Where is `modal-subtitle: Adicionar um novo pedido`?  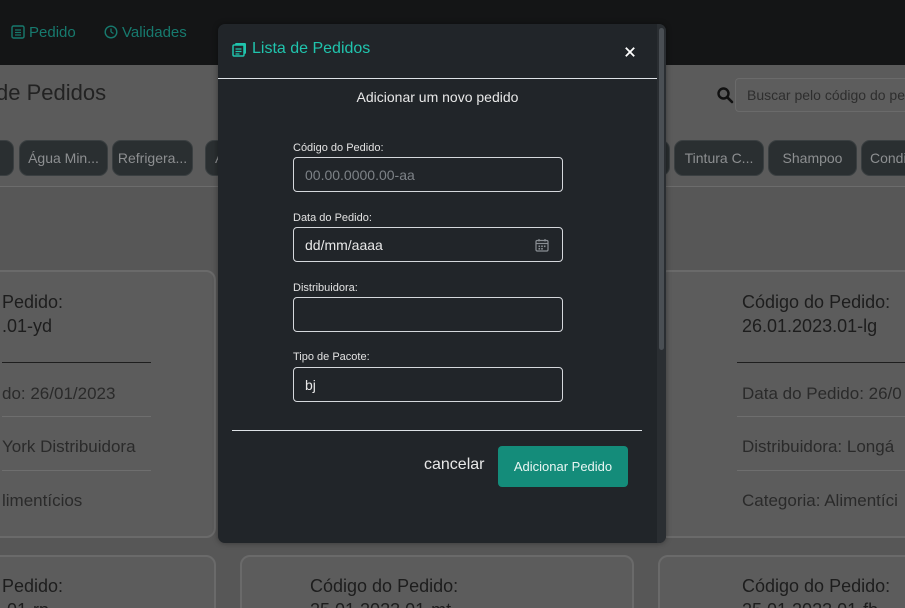 modal-subtitle: Adicionar um novo pedido is located at coordinates (437, 97).